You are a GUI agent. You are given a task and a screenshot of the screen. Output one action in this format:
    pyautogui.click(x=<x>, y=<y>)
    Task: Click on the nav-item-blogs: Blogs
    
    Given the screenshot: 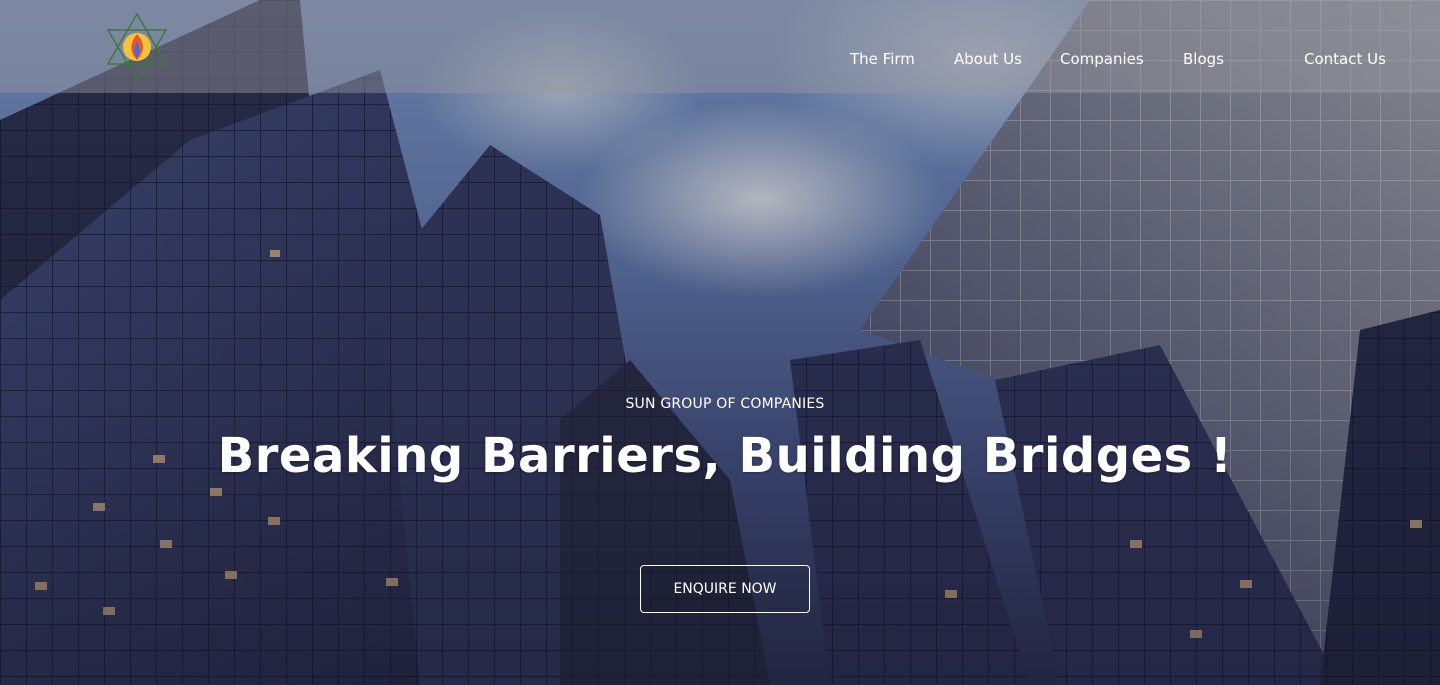 What is the action you would take?
    pyautogui.click(x=1203, y=59)
    